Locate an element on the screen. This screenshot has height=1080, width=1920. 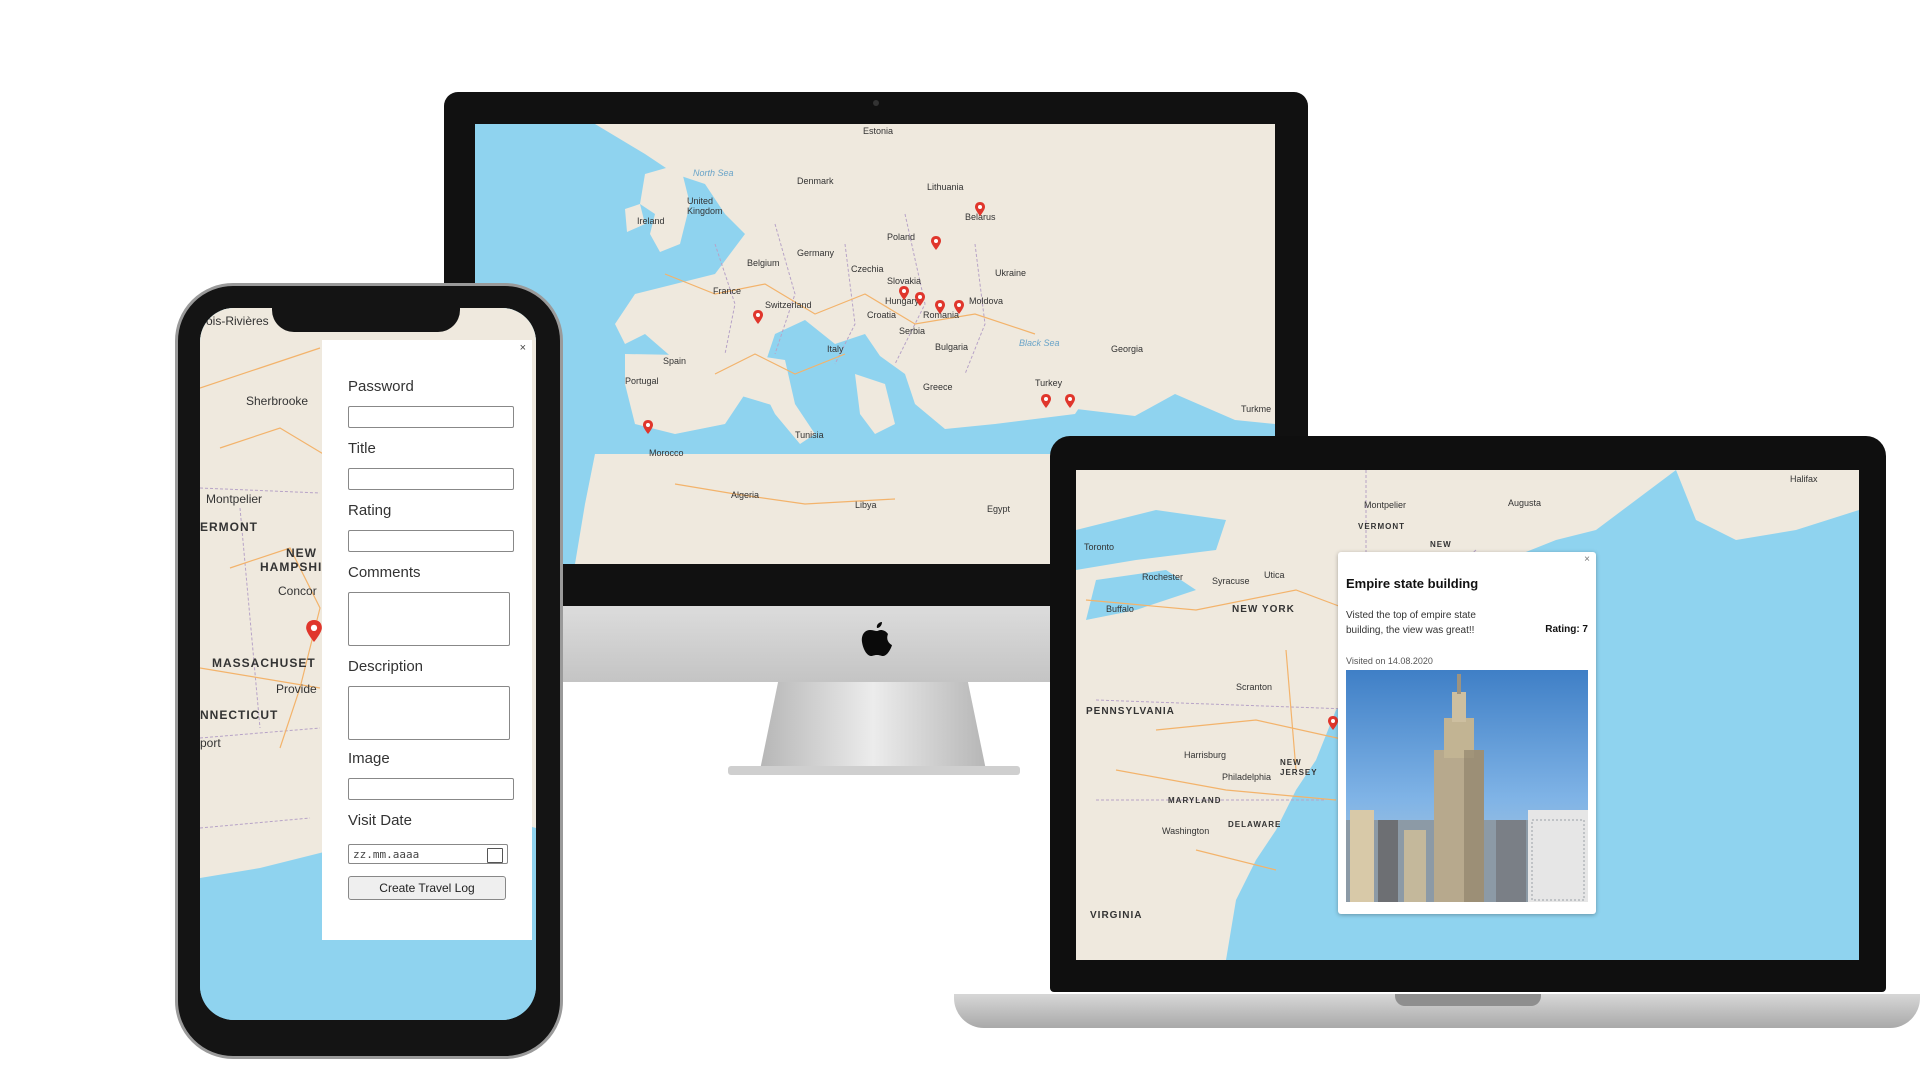
map-label: North Sea is located at coordinates (713, 173).